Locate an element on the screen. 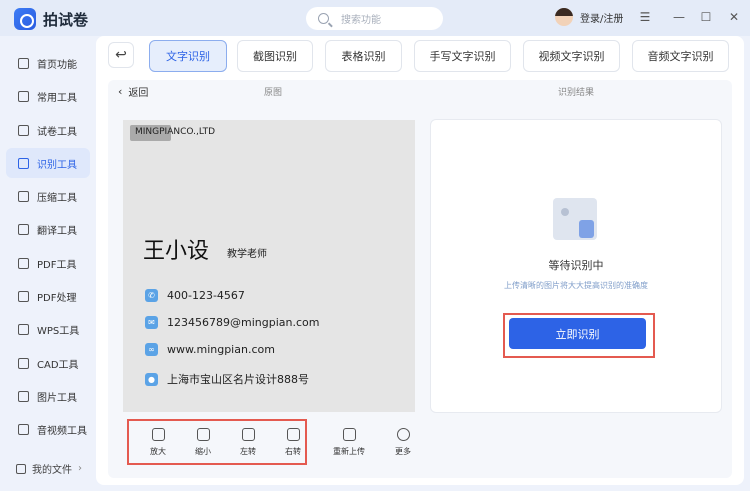  chevron-right-icon: › is located at coordinates (80, 468).